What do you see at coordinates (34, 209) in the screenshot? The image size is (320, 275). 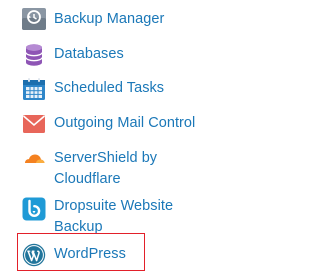 I see `dropsuite-icon` at bounding box center [34, 209].